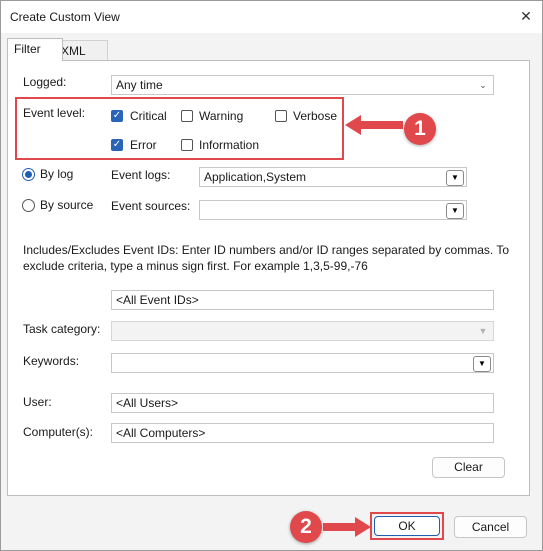 This screenshot has width=543, height=551. Describe the element at coordinates (302, 85) in the screenshot. I see `logged-dropdown: Any time ⌄` at that location.